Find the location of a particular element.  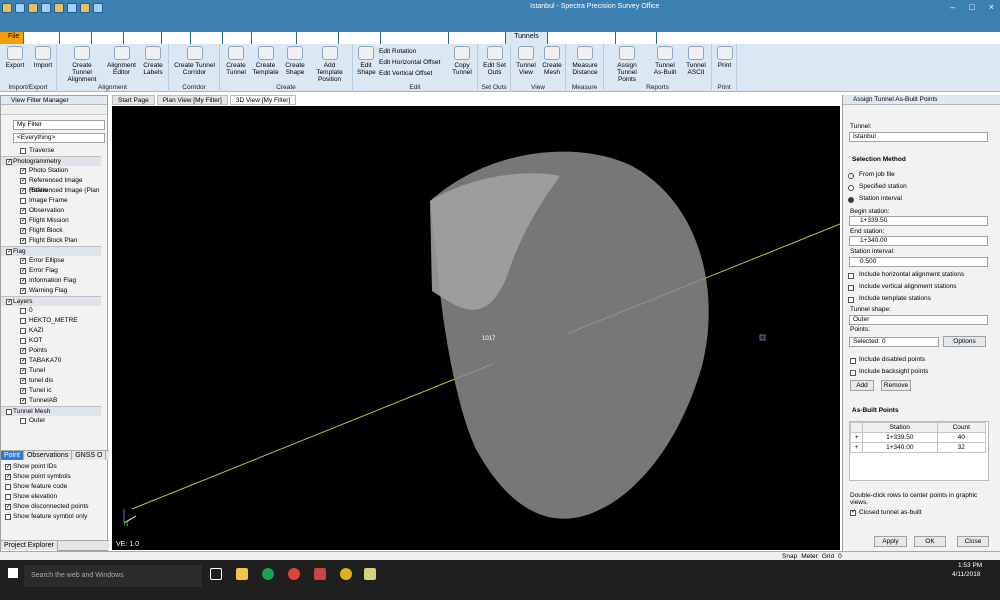

undo-icon is located at coordinates (59, 8).